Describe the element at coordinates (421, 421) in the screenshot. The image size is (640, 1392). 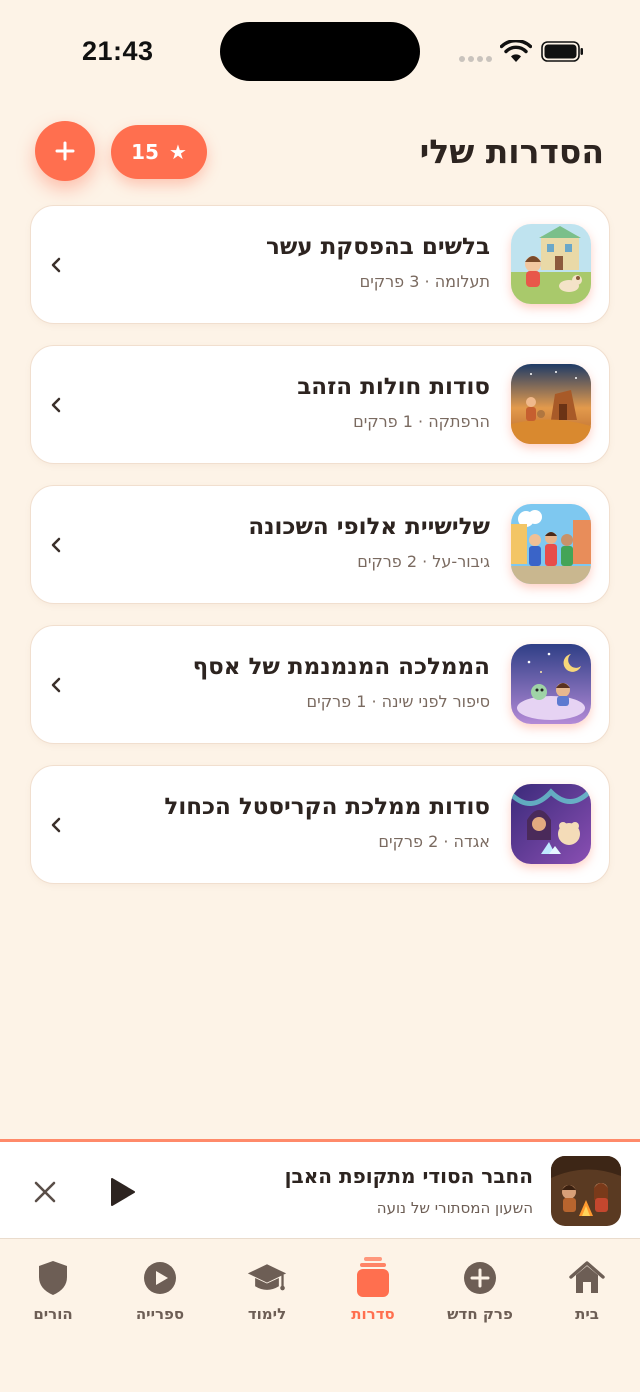
I see `series-meta: הרפתקה · 1 פרקים` at that location.